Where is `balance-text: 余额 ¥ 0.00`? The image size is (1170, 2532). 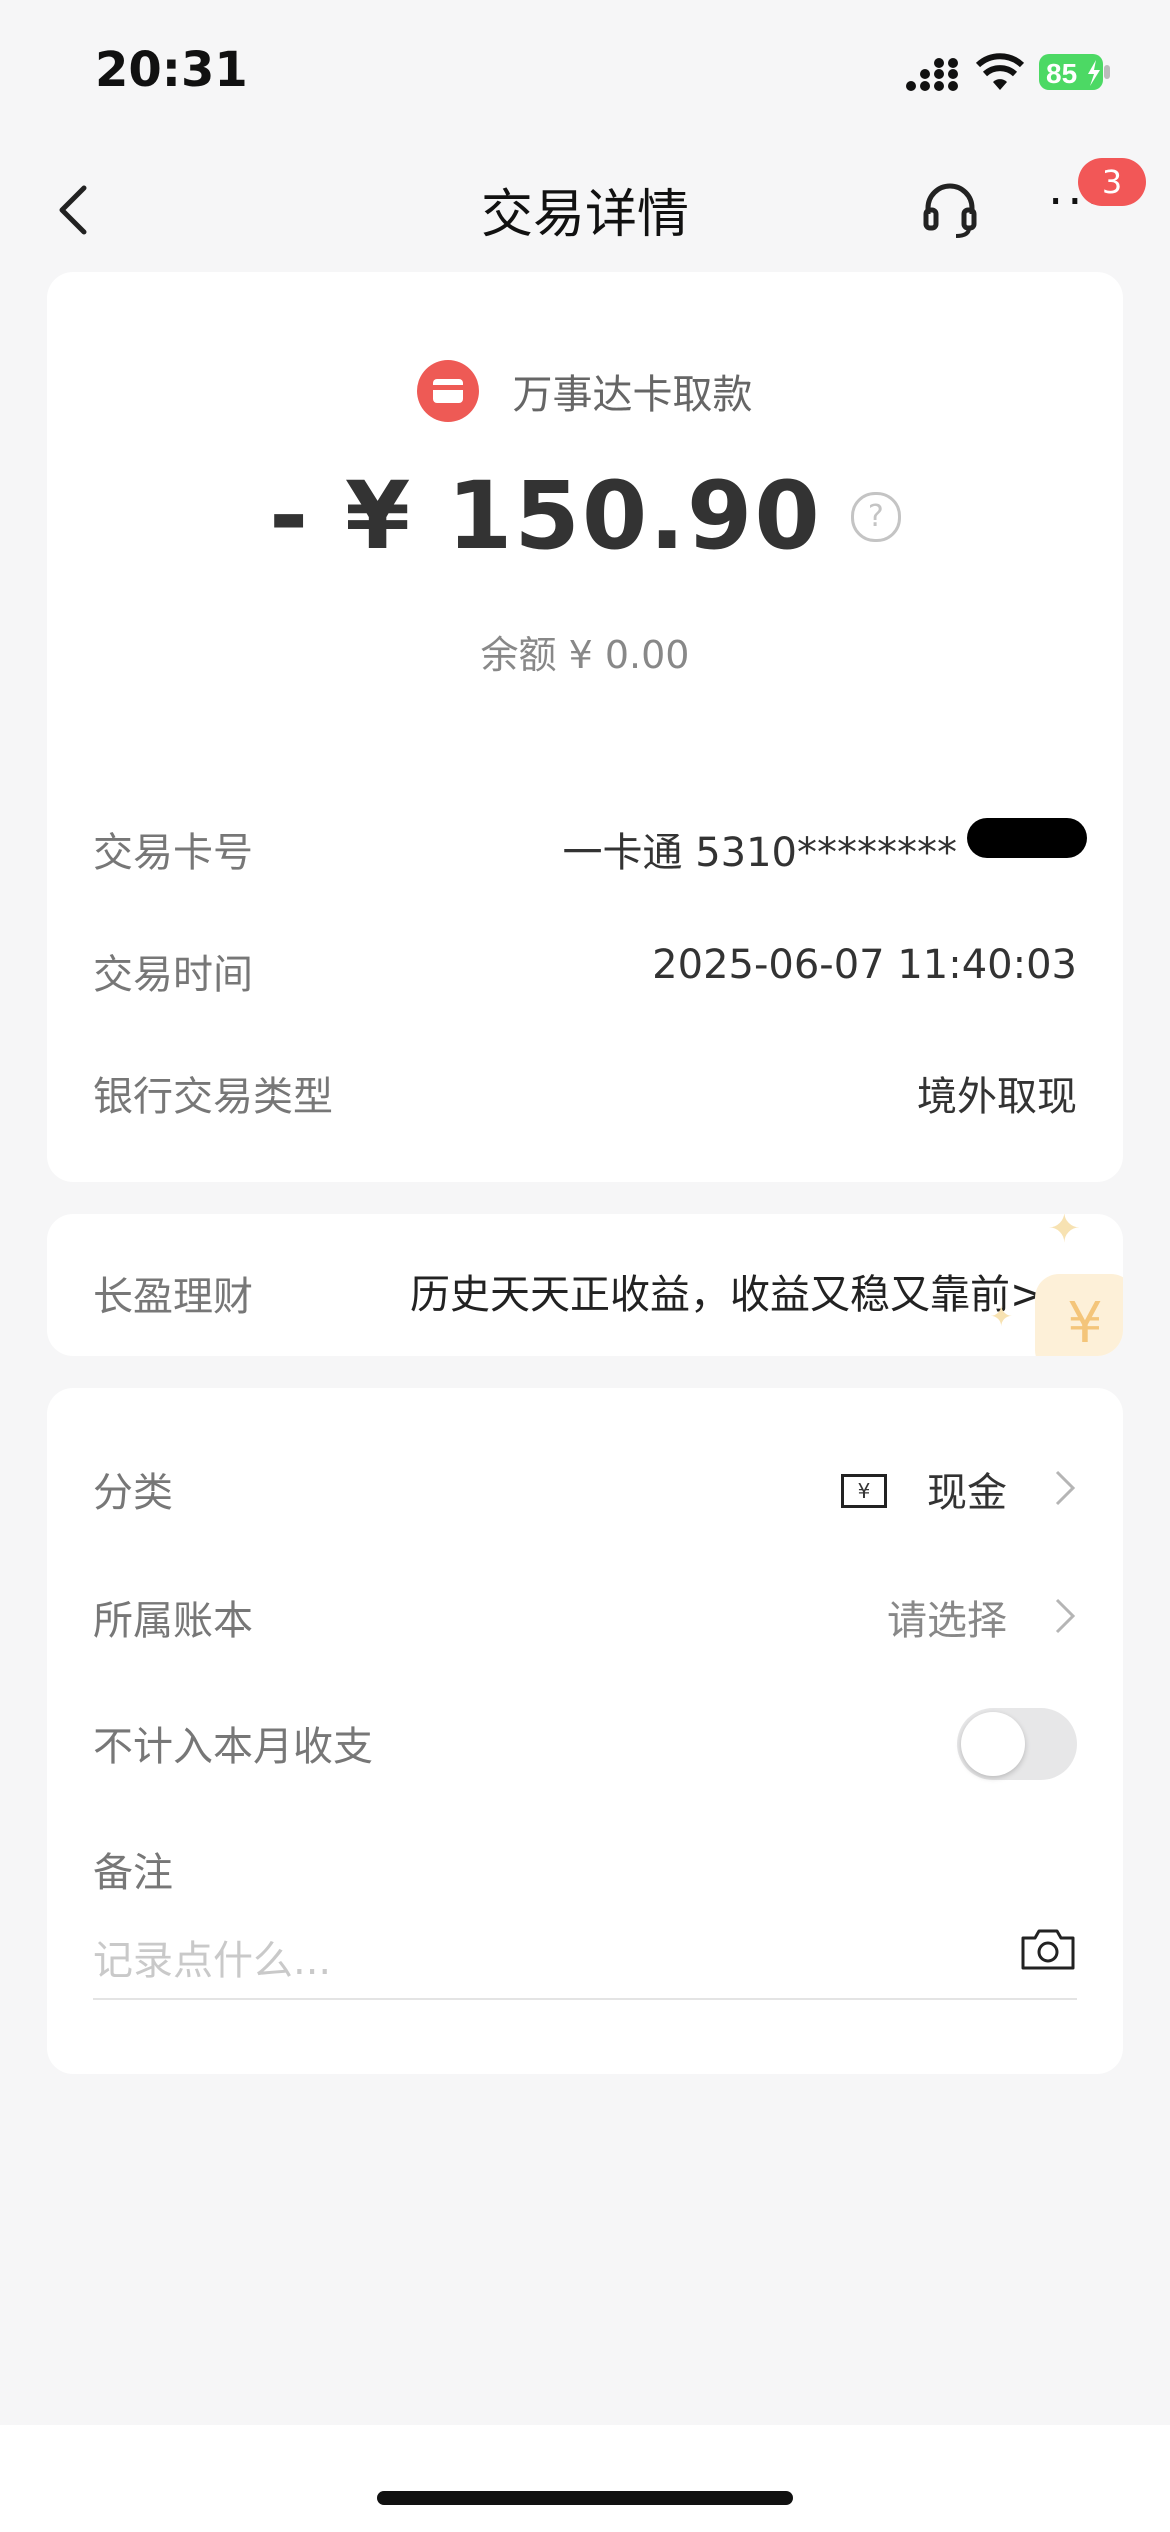
balance-text: 余额 ¥ 0.00 is located at coordinates (585, 655).